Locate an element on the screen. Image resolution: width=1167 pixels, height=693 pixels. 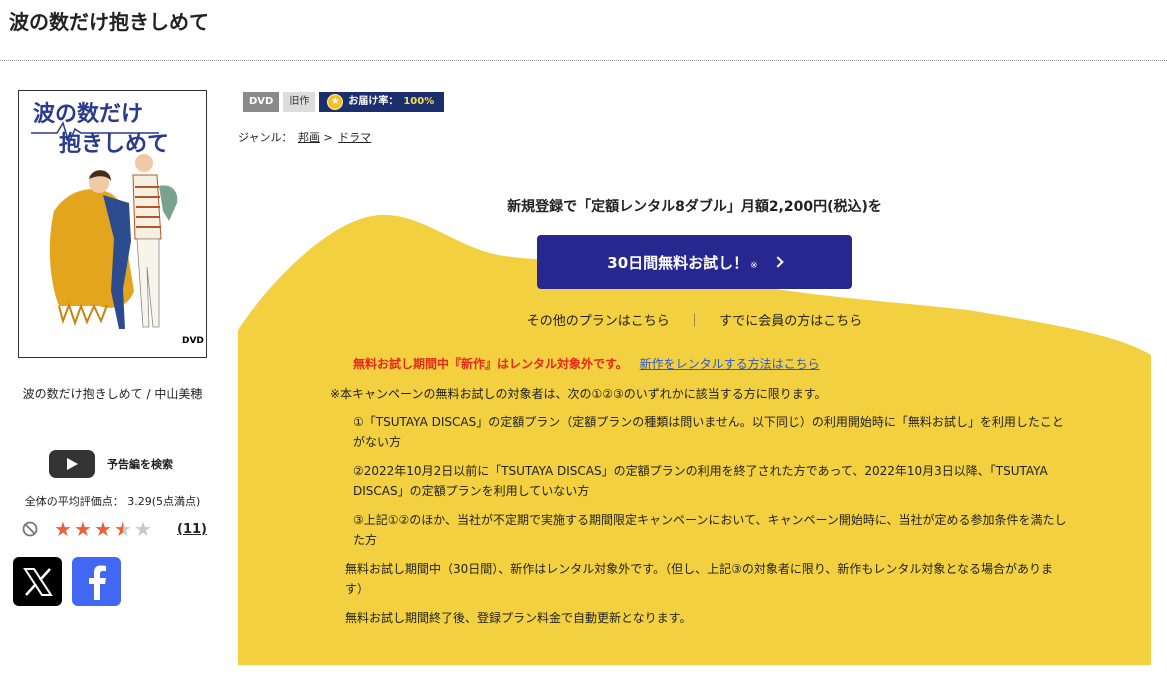
chevron-right-icon is located at coordinates (778, 262).